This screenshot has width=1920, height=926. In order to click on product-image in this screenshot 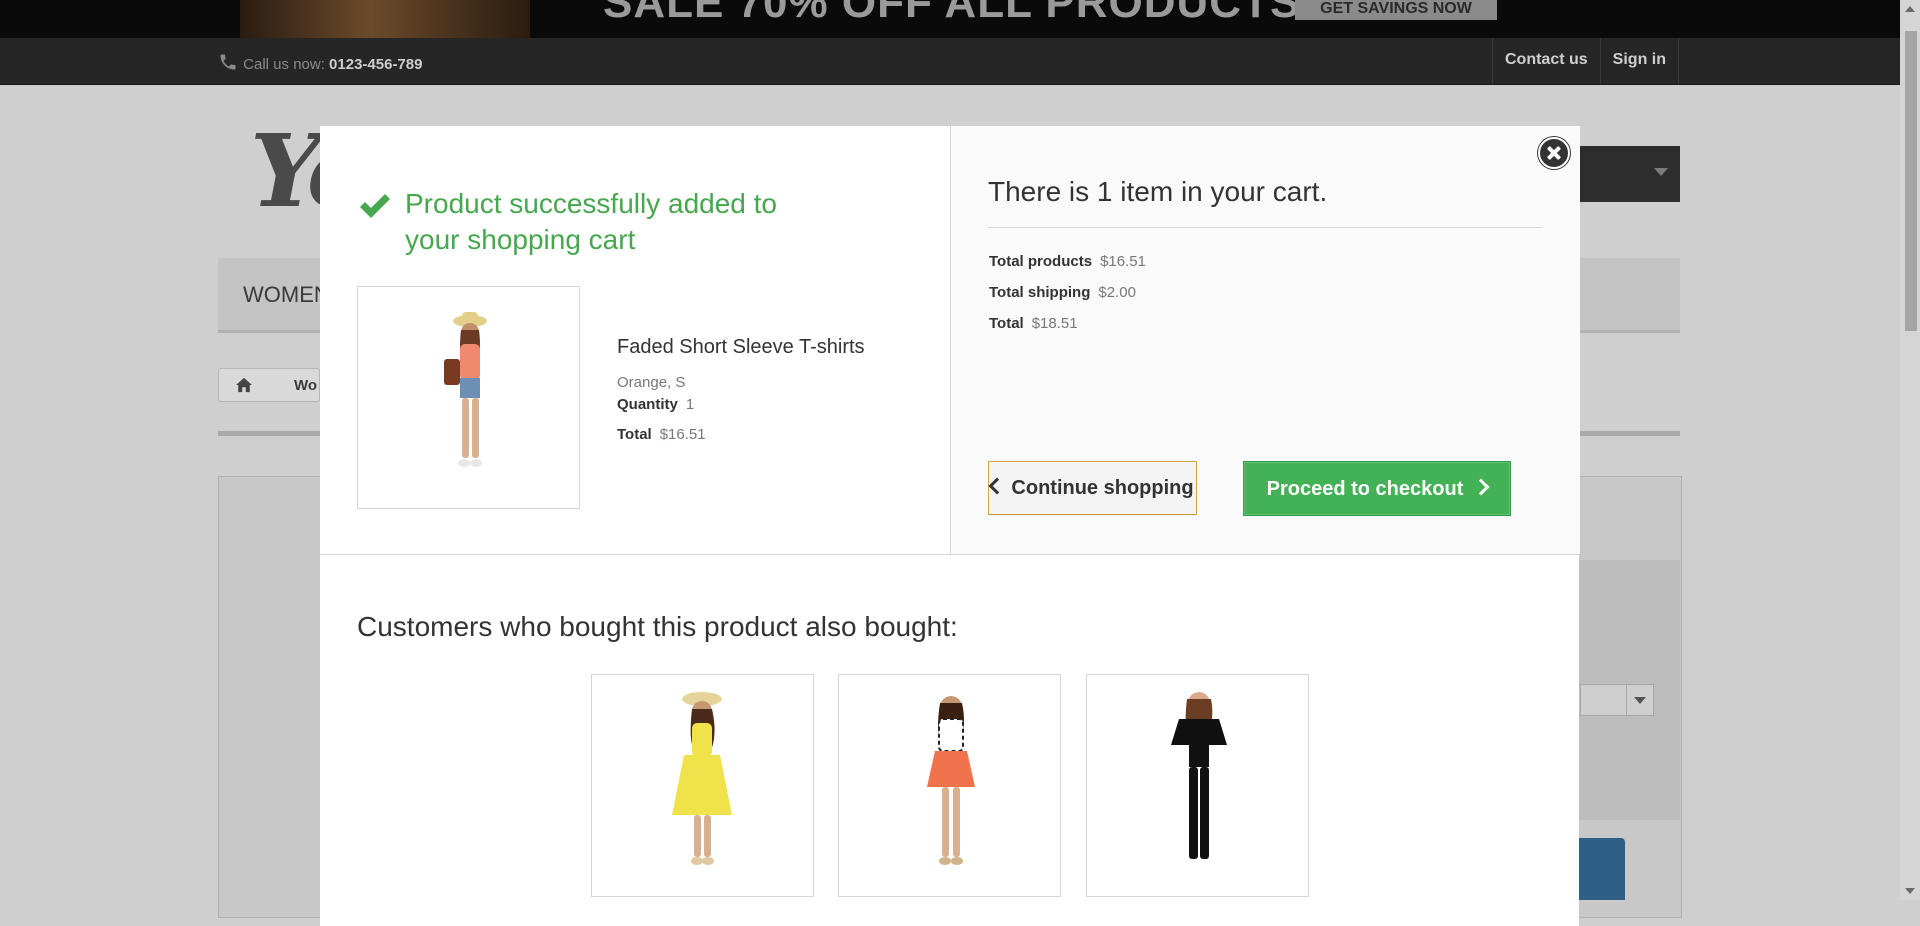, I will do `click(468, 397)`.